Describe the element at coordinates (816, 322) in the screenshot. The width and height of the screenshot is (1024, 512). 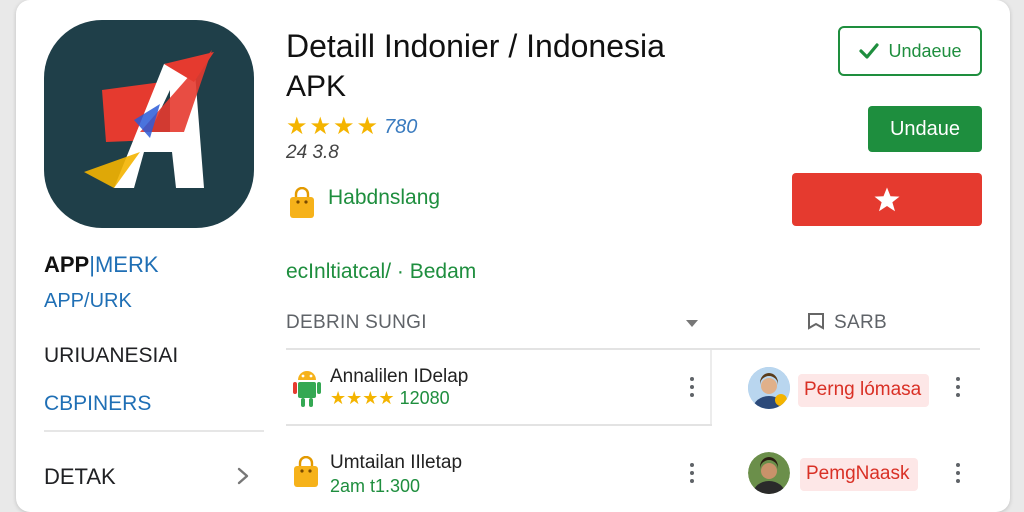
I see `bookmark-icon` at that location.